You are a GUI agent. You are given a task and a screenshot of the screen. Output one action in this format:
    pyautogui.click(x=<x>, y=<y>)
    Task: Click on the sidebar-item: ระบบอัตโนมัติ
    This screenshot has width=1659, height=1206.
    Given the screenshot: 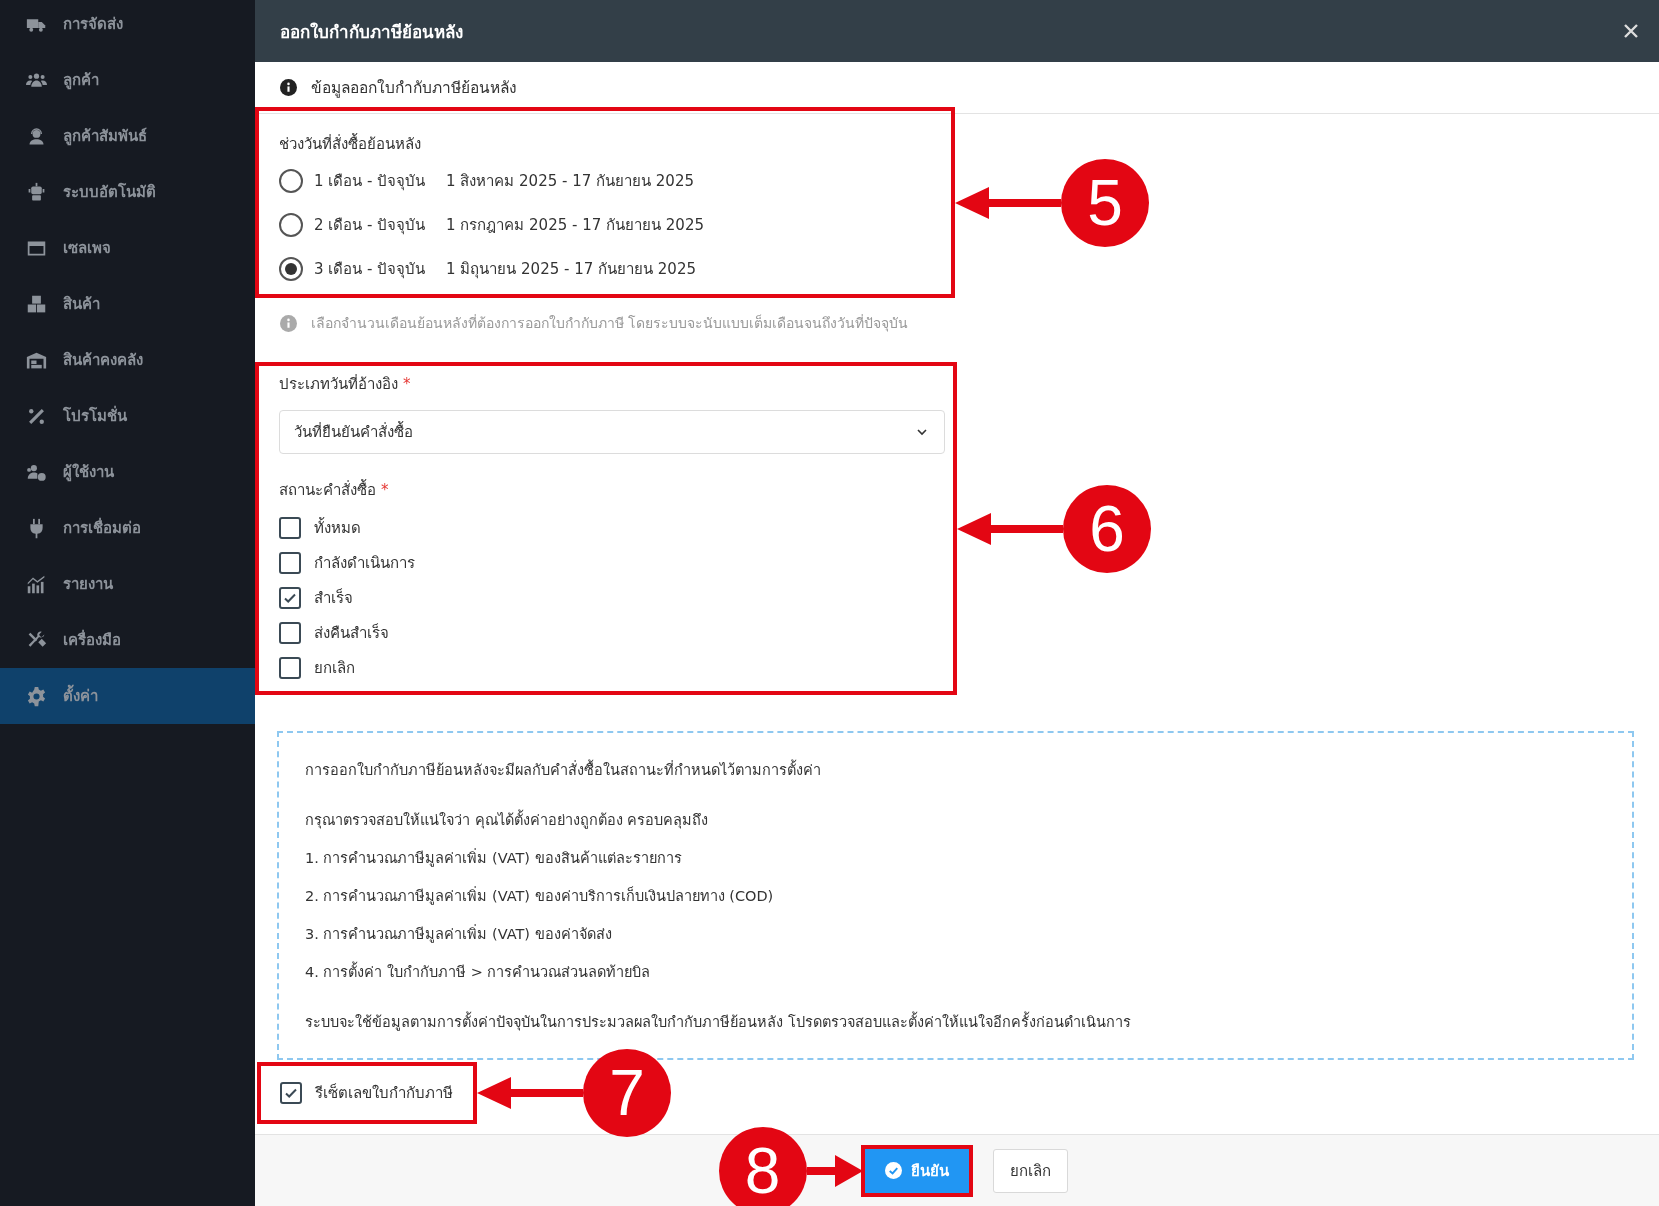 What is the action you would take?
    pyautogui.click(x=127, y=192)
    